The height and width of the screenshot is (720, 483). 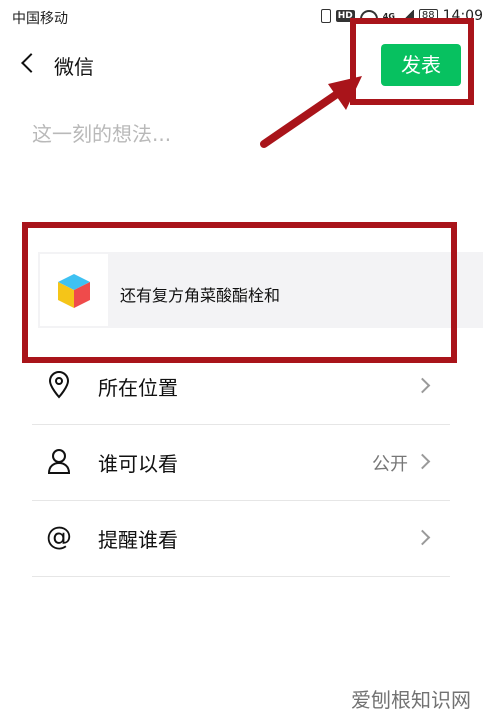 What do you see at coordinates (138, 388) in the screenshot?
I see `option-label: 所在位置` at bounding box center [138, 388].